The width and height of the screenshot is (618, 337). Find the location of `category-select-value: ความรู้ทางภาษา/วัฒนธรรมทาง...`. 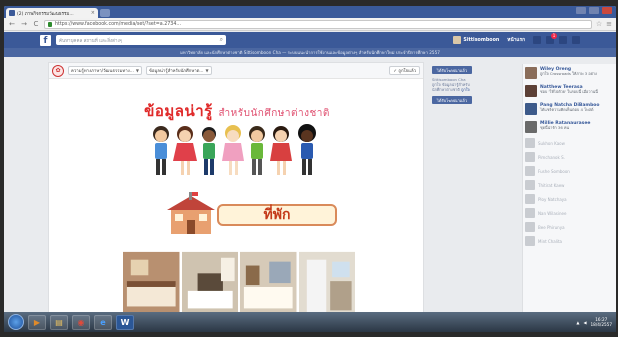

category-select-value: ความรู้ทางภาษา/วัฒนธรรมทาง... is located at coordinates (102, 71).